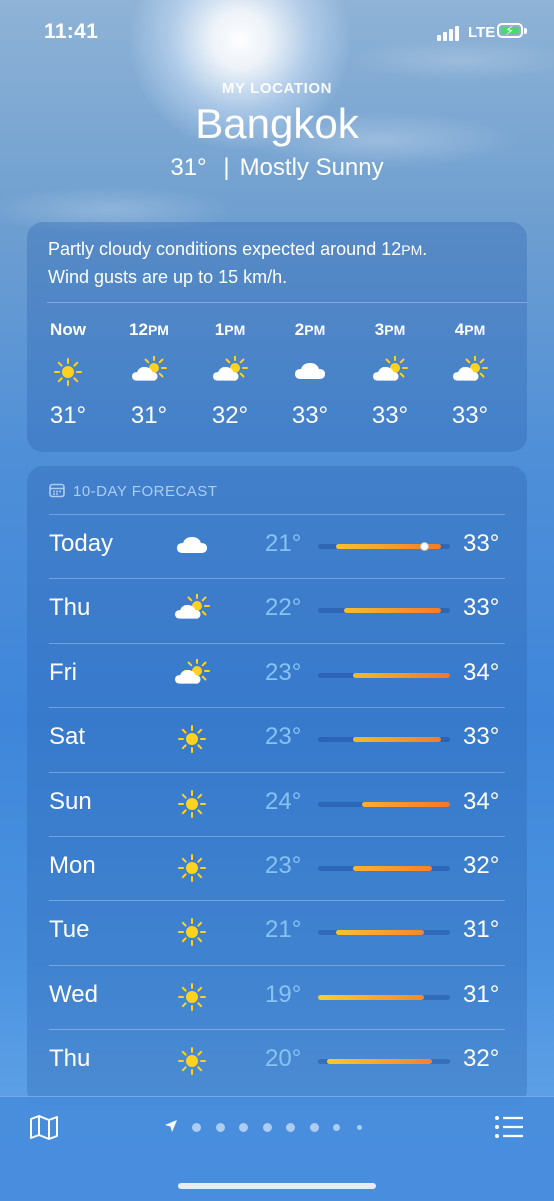 The width and height of the screenshot is (554, 1201). Describe the element at coordinates (44, 1127) in the screenshot. I see `map-icon` at that location.